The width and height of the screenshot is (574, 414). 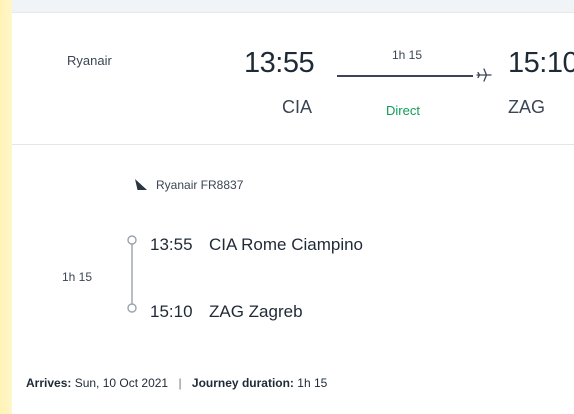 What do you see at coordinates (132, 274) in the screenshot?
I see `itinerary-timeline` at bounding box center [132, 274].